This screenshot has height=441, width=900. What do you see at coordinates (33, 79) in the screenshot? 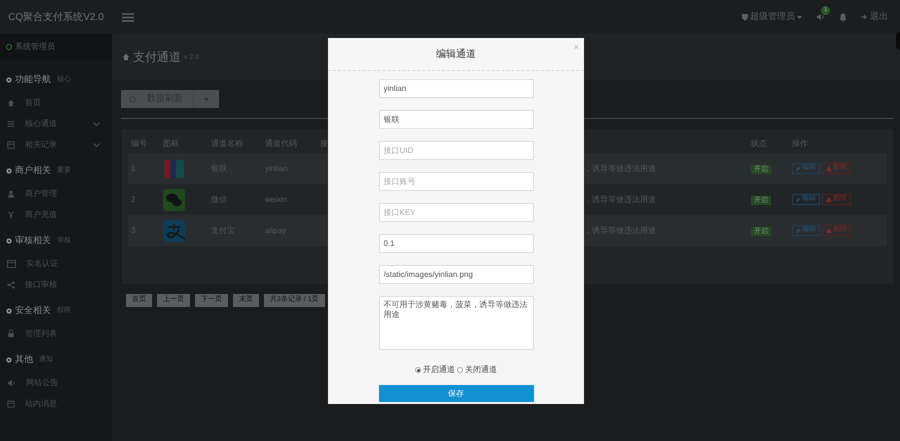
I see `section-title: 功能导航` at bounding box center [33, 79].